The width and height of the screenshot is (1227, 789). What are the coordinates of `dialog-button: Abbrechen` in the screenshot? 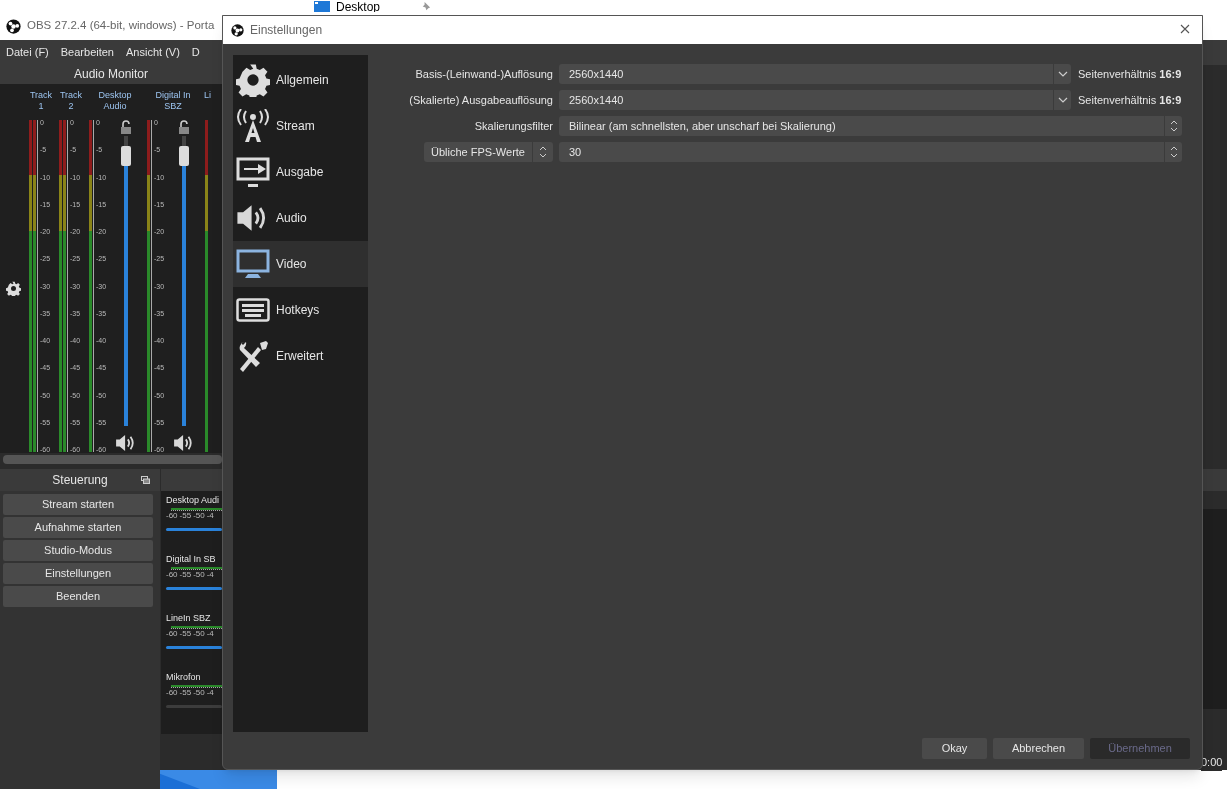 It's located at (1038, 748).